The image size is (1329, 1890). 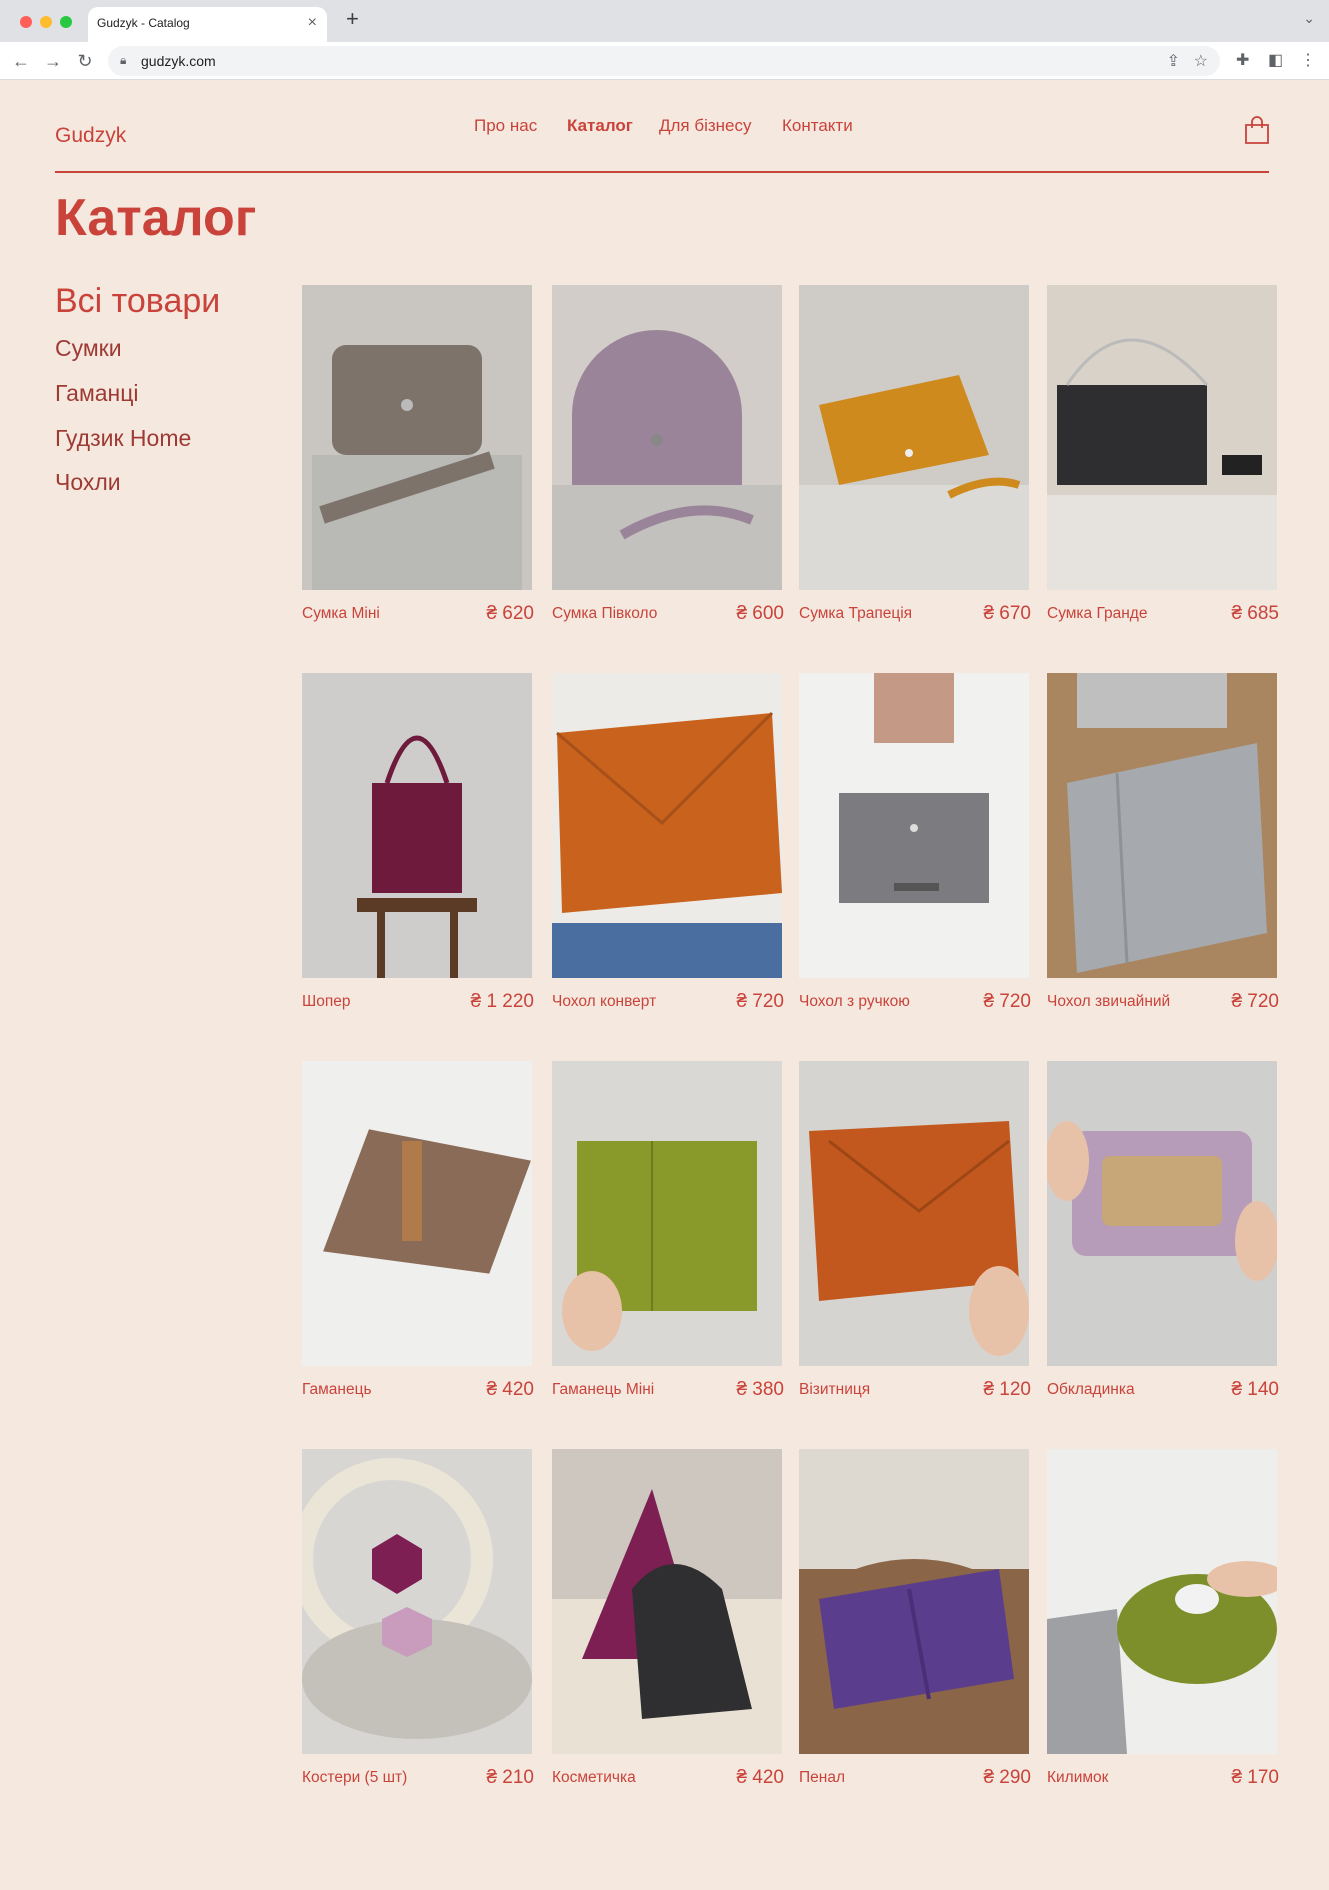 What do you see at coordinates (1201, 61) in the screenshot?
I see `star-icon: ☆` at bounding box center [1201, 61].